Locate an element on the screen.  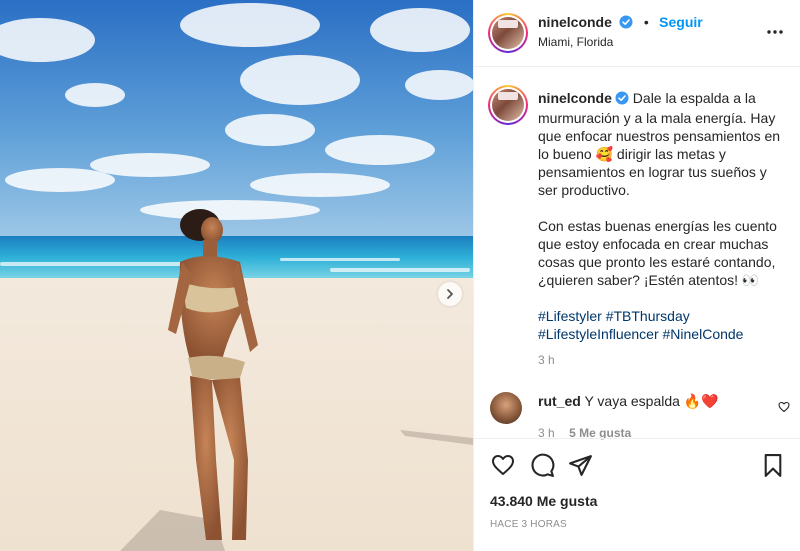
caption-username: ninelconde is located at coordinates (575, 98).